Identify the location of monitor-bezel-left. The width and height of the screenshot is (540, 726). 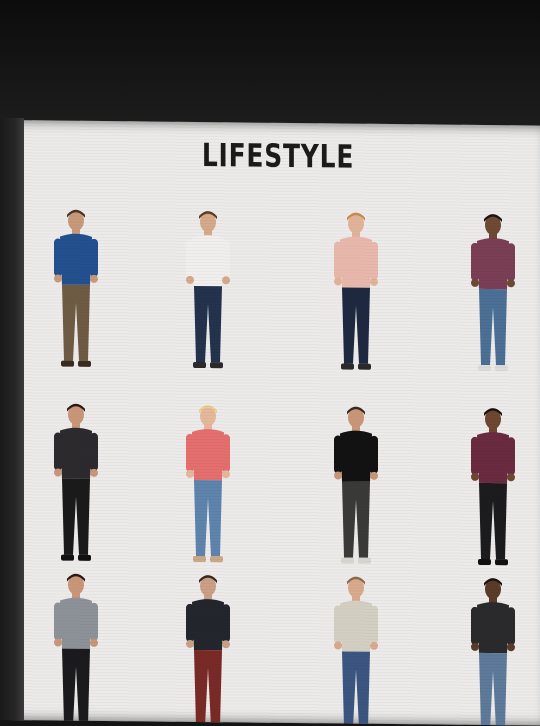
(12, 419).